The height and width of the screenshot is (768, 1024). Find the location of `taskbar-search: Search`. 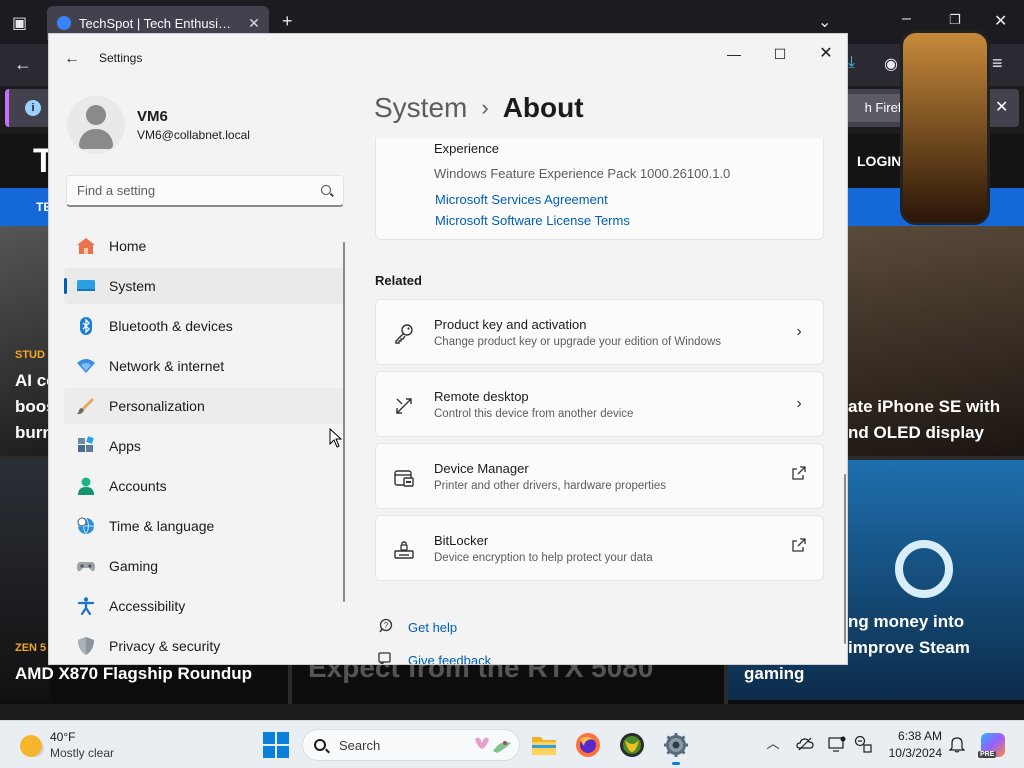

taskbar-search: Search is located at coordinates (411, 745).